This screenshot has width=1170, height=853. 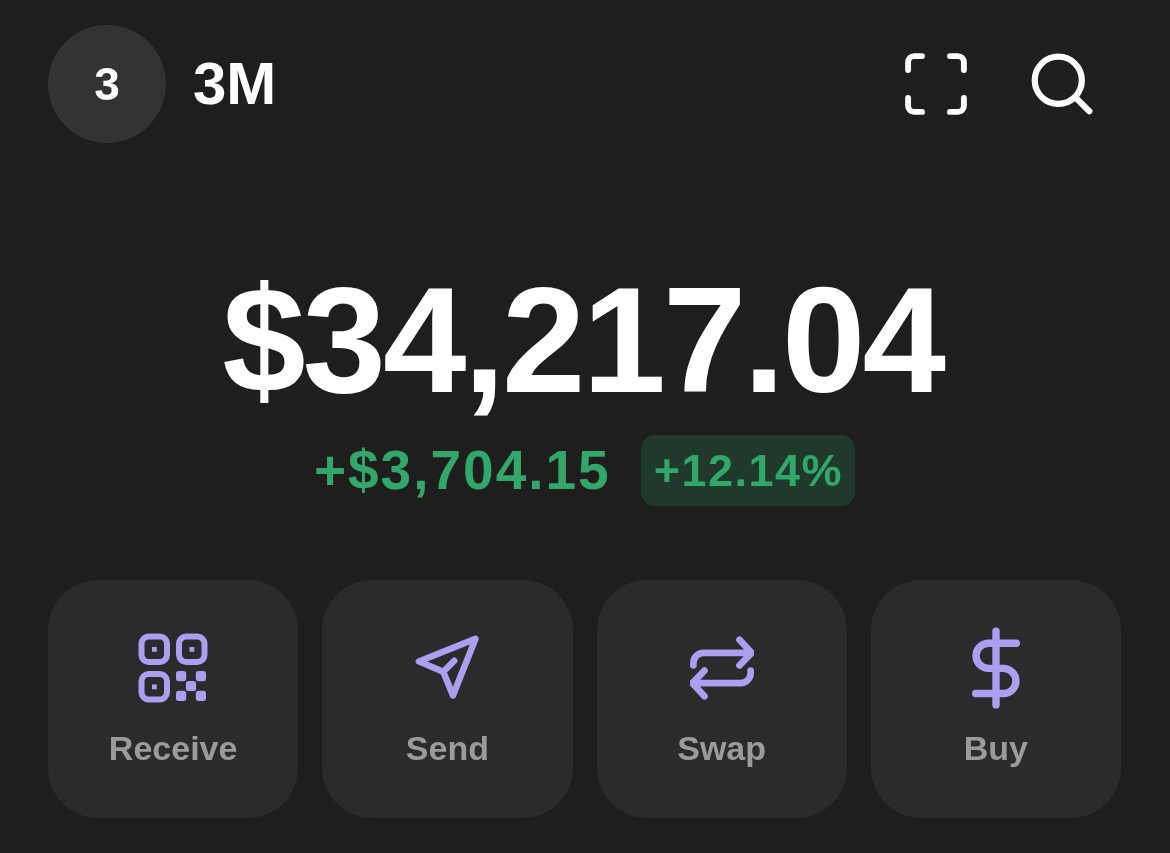 I want to click on paper-plane-icon, so click(x=447, y=668).